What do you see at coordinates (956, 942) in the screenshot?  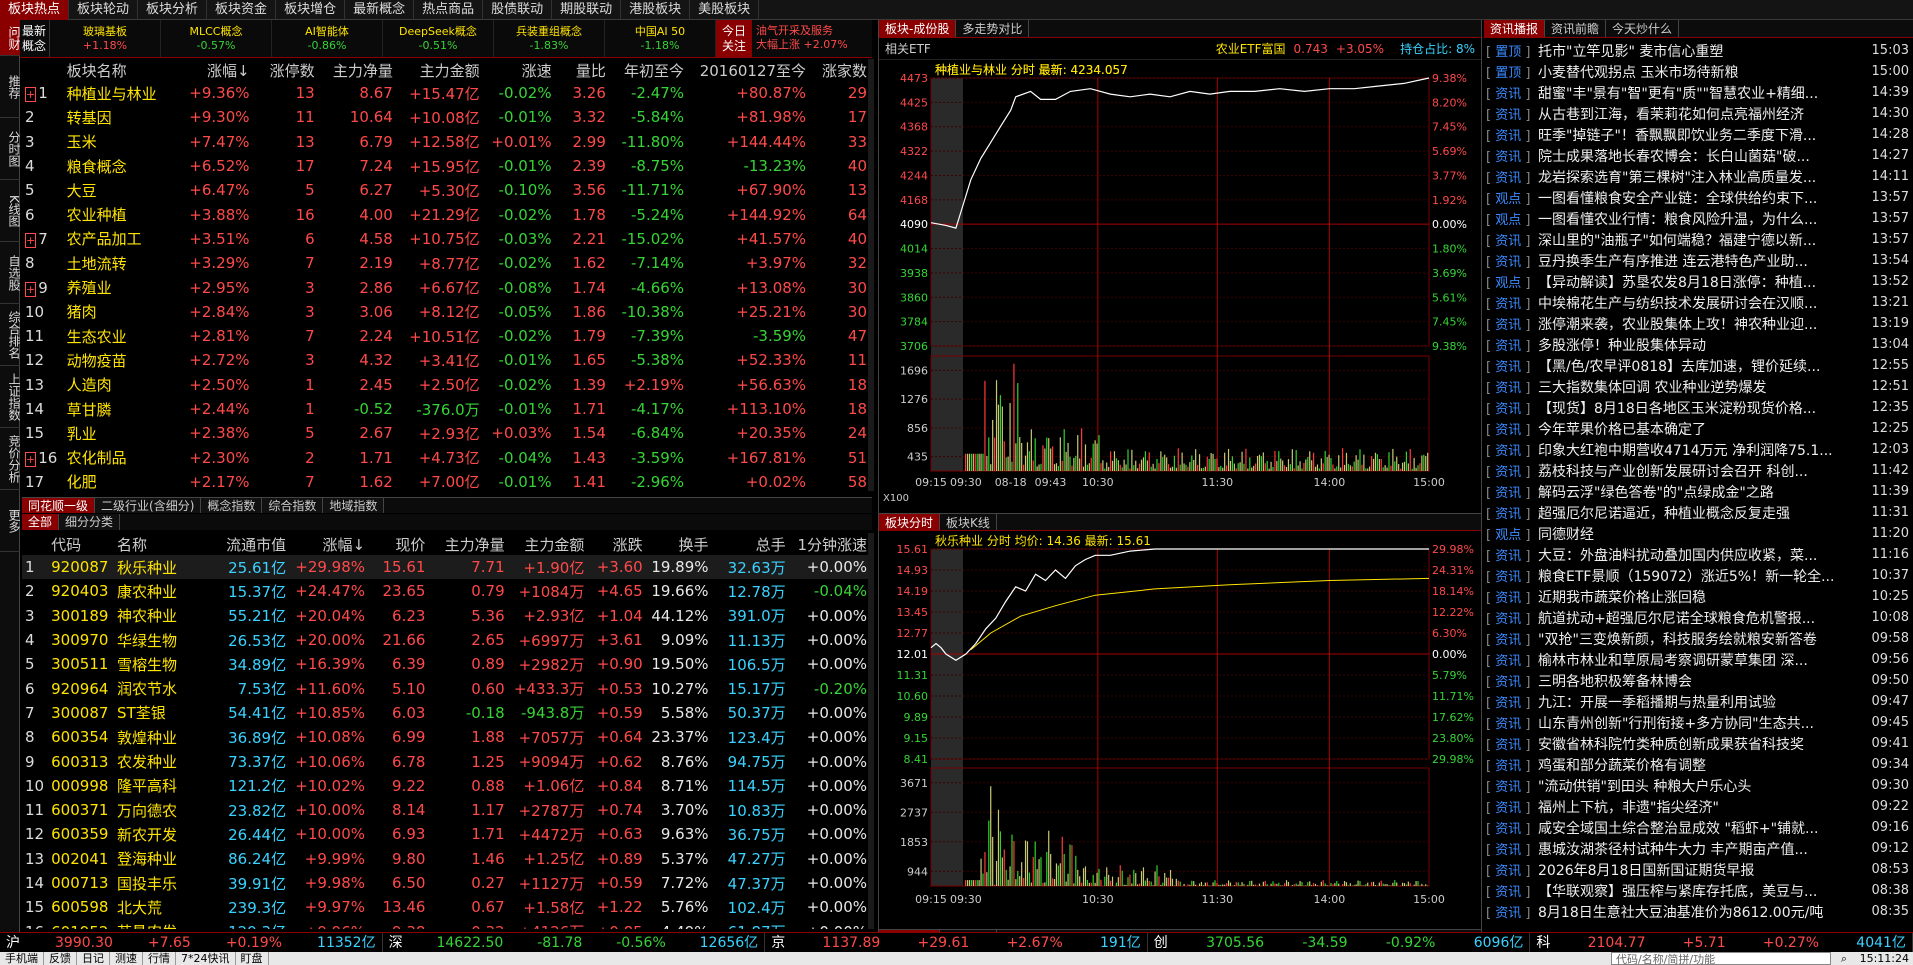 I see `market-index: 京 1137.89 +29.61 +2.67% 191亿` at bounding box center [956, 942].